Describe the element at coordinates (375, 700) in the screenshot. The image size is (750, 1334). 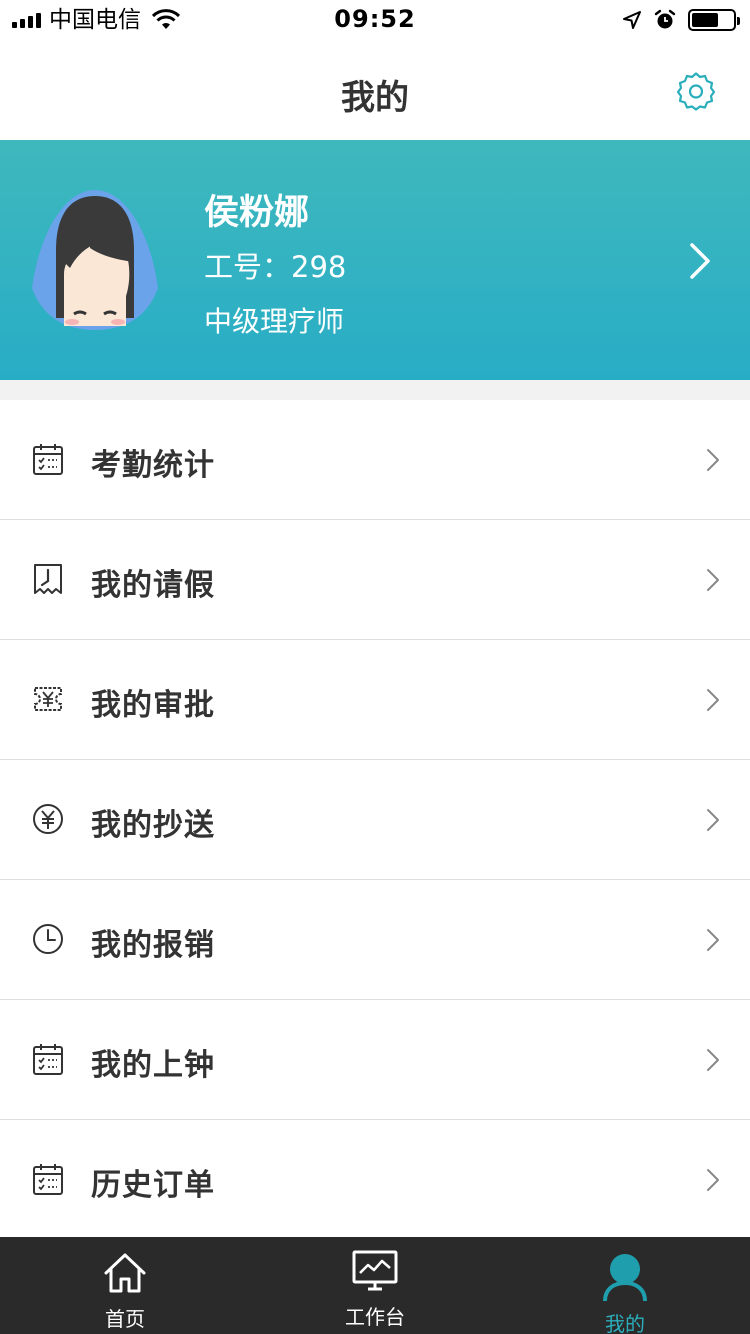
I see `menu-item-approval: 我的审批` at that location.